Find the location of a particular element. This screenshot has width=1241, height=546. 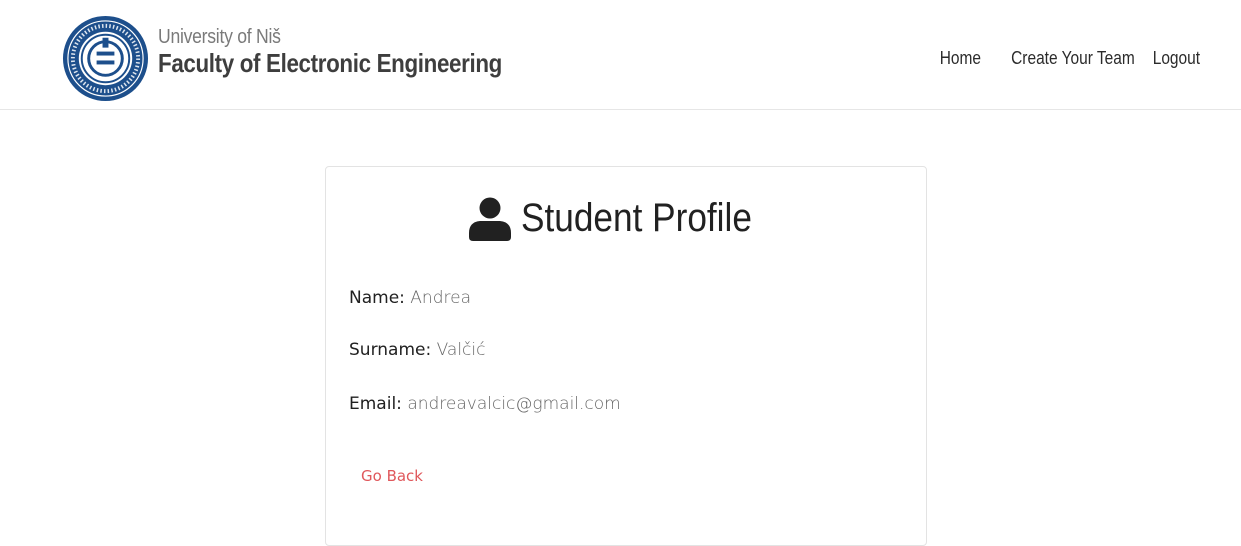

email-label: Email: is located at coordinates (375, 404).